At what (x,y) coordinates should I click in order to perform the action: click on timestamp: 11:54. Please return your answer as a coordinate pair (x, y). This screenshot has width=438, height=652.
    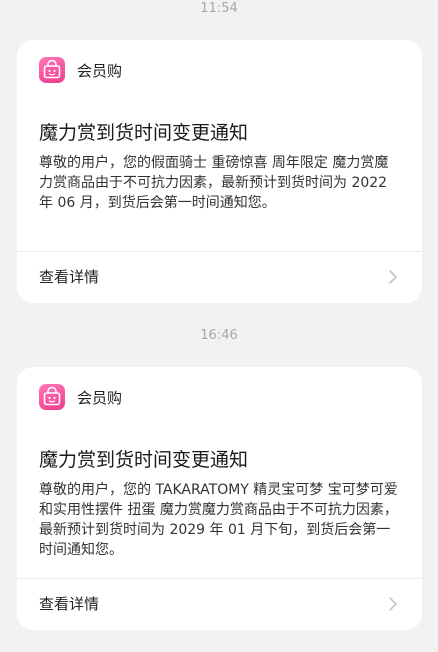
    Looking at the image, I should click on (219, 8).